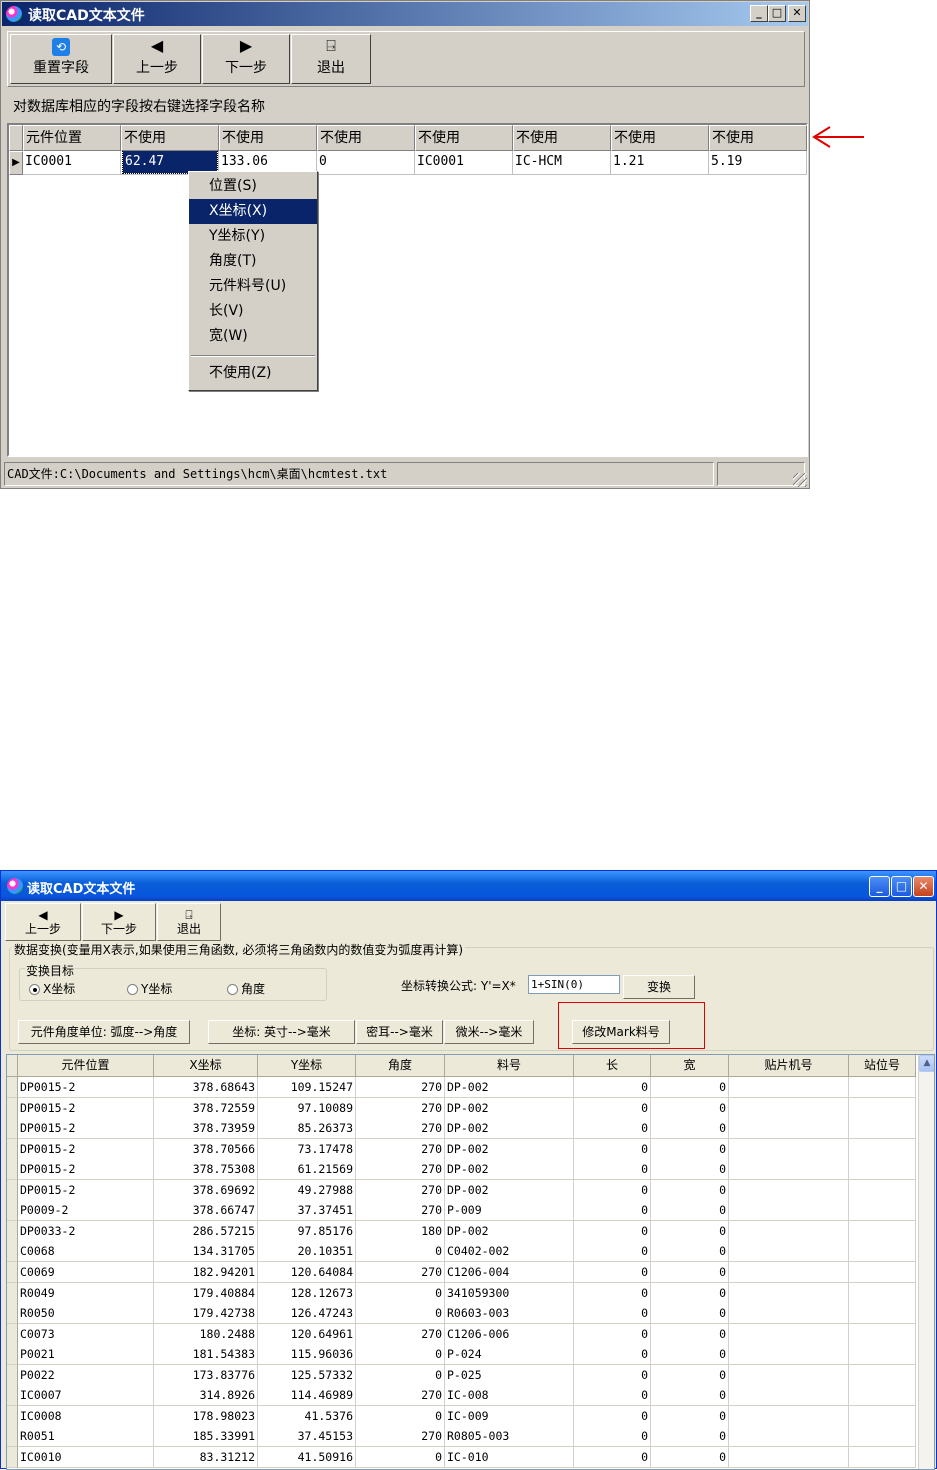  Describe the element at coordinates (206, 1108) in the screenshot. I see `table-cell: 378.72559` at that location.